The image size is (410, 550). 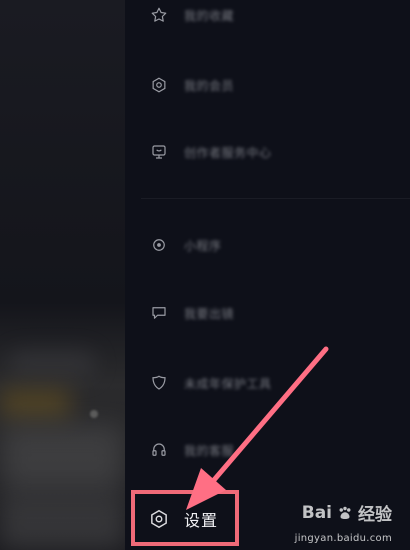 I want to click on menu-item-minor-protection: 未成年保护工具, so click(x=268, y=383).